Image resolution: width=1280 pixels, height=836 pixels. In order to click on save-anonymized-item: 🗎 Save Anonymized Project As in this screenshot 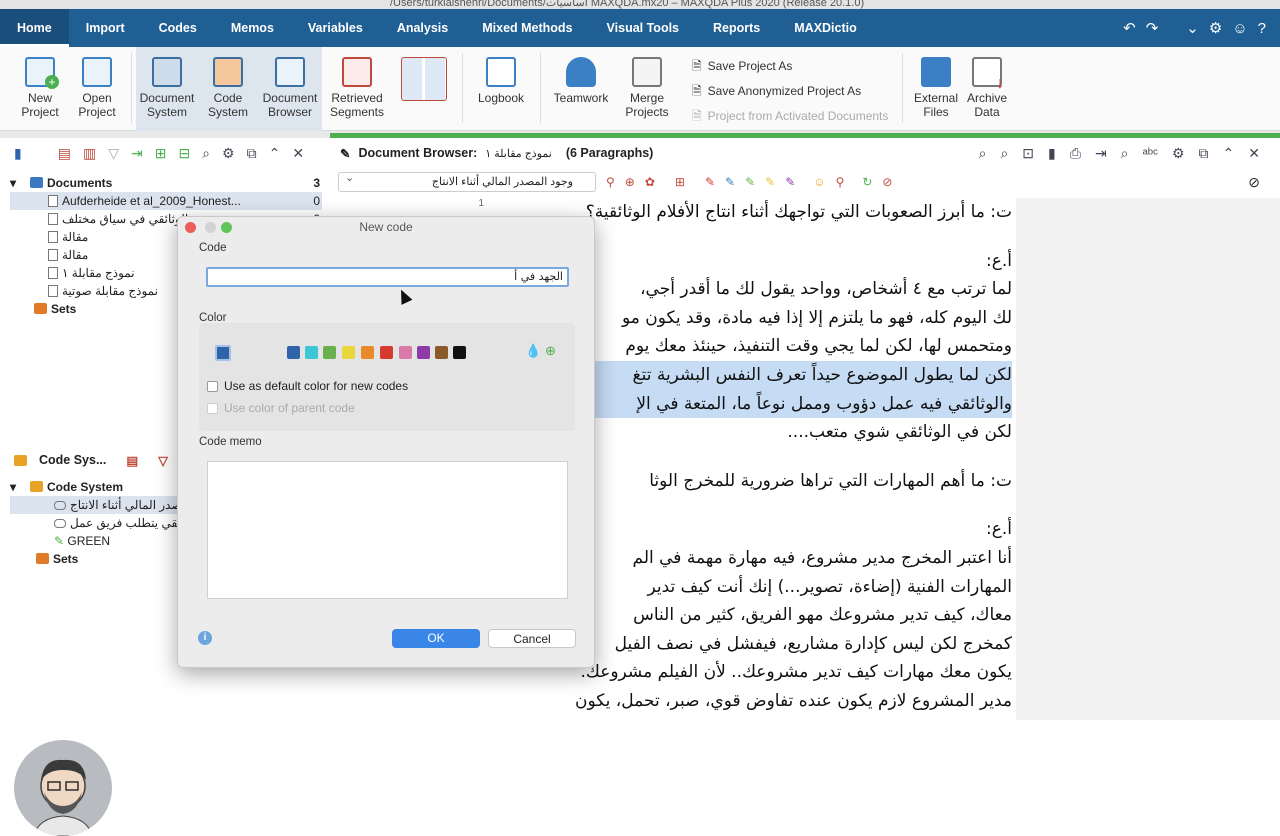, I will do `click(790, 90)`.